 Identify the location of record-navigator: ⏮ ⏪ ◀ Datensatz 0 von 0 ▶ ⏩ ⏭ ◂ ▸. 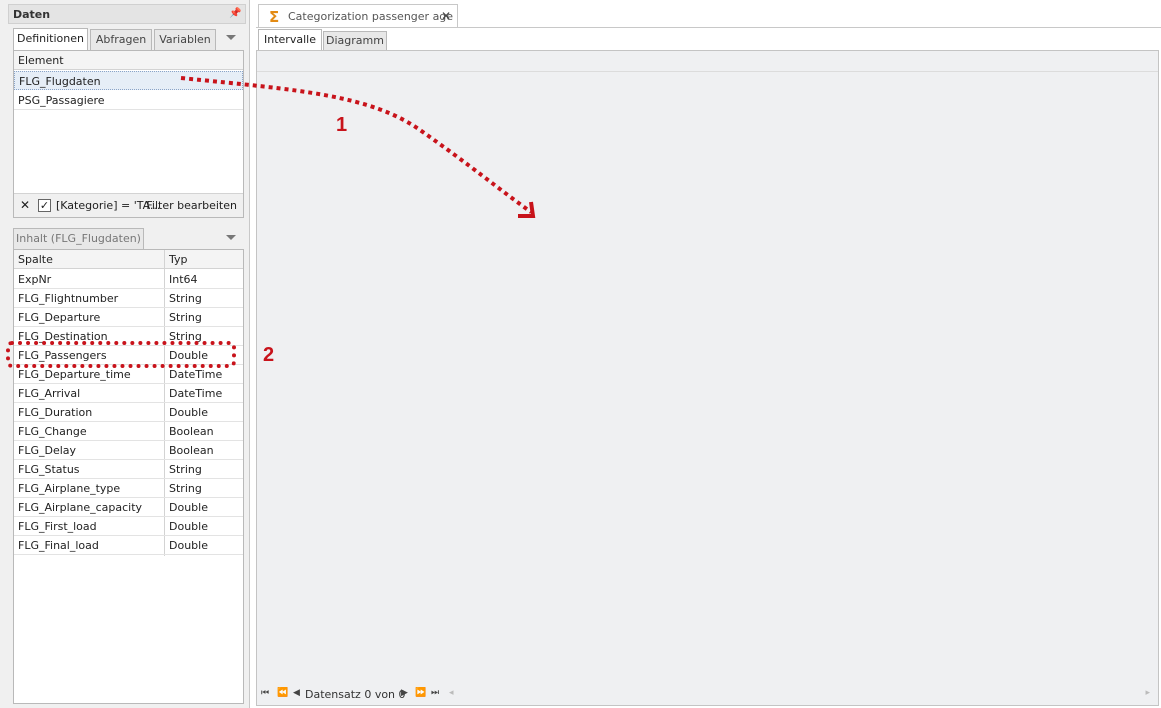
(707, 695).